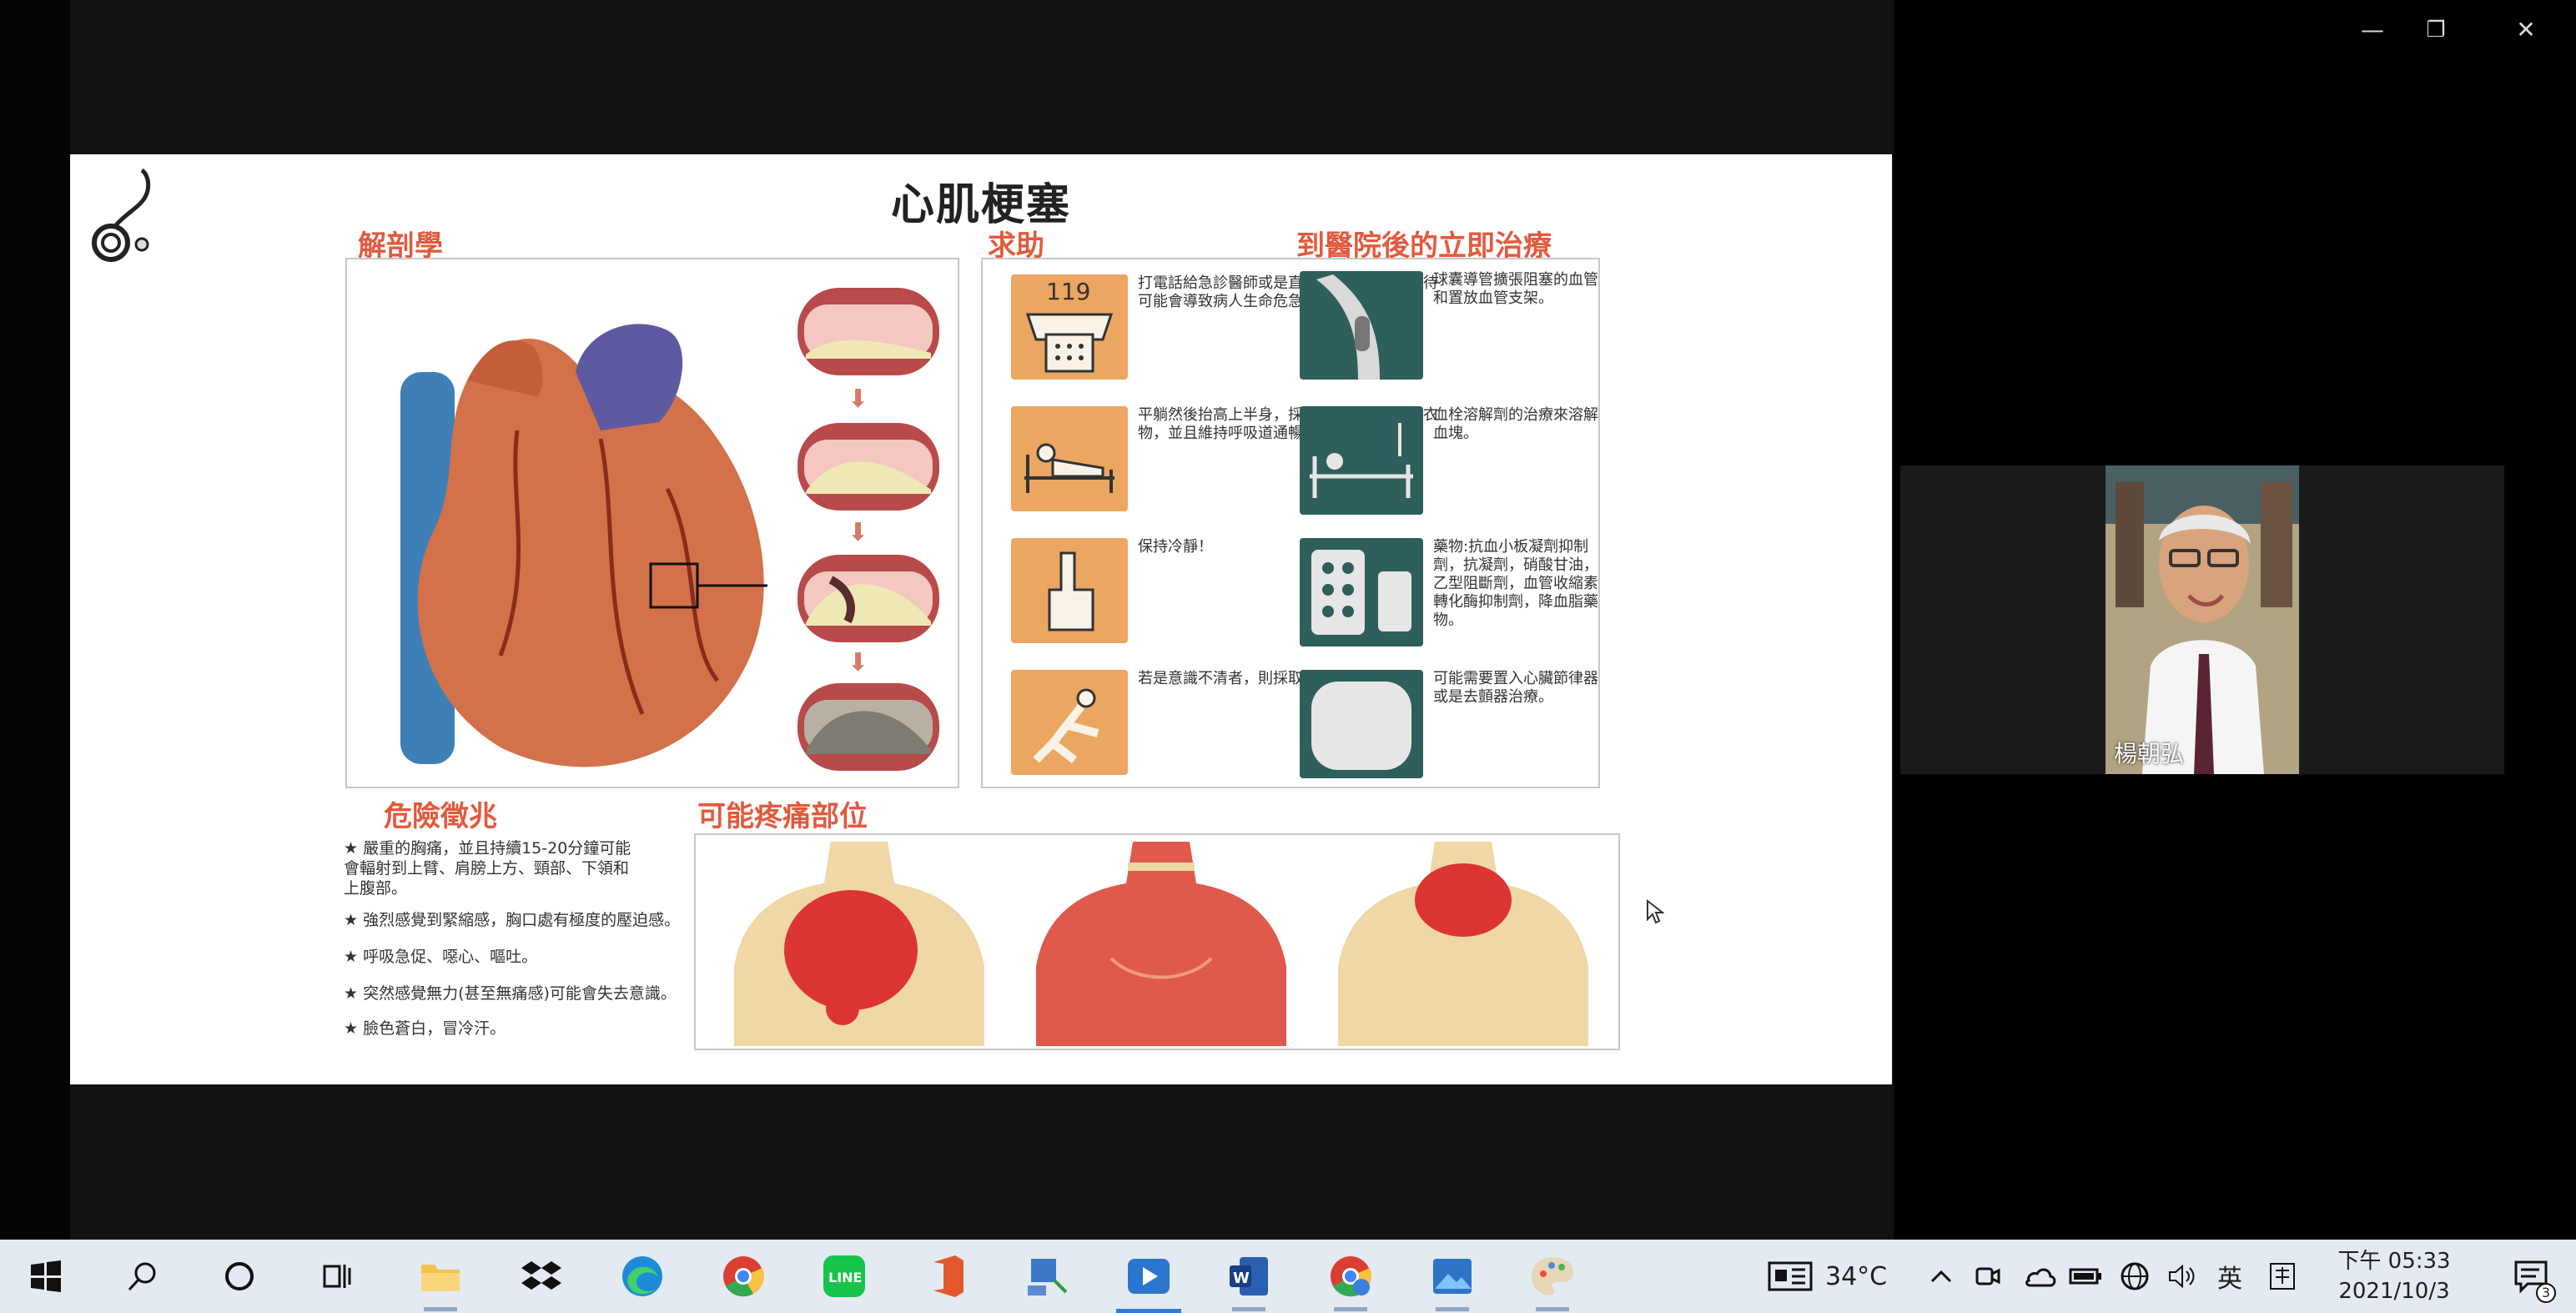 The width and height of the screenshot is (2576, 1313). I want to click on photos-icon, so click(1452, 1276).